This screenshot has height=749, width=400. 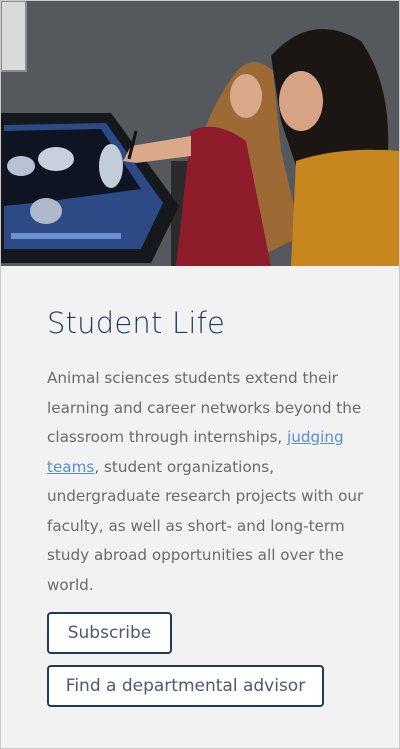 What do you see at coordinates (109, 633) in the screenshot?
I see `subscribe-button: Subscribe` at bounding box center [109, 633].